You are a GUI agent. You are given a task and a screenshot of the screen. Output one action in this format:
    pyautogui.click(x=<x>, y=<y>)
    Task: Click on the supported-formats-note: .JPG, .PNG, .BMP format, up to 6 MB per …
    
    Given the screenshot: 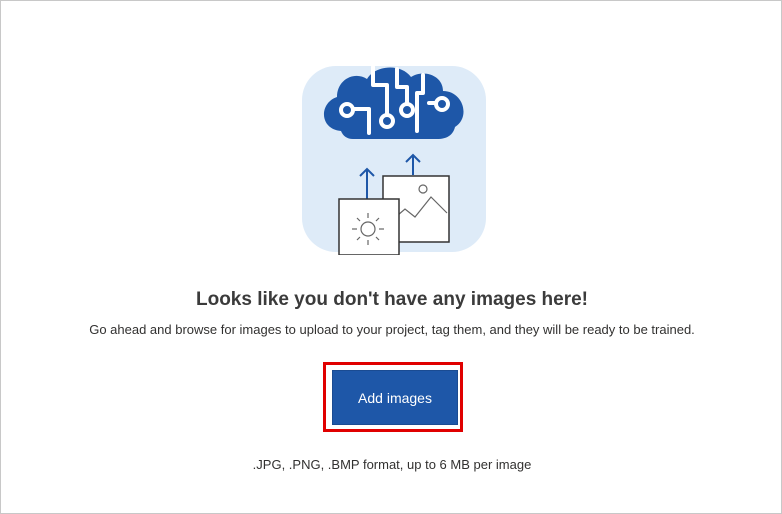 What is the action you would take?
    pyautogui.click(x=392, y=464)
    